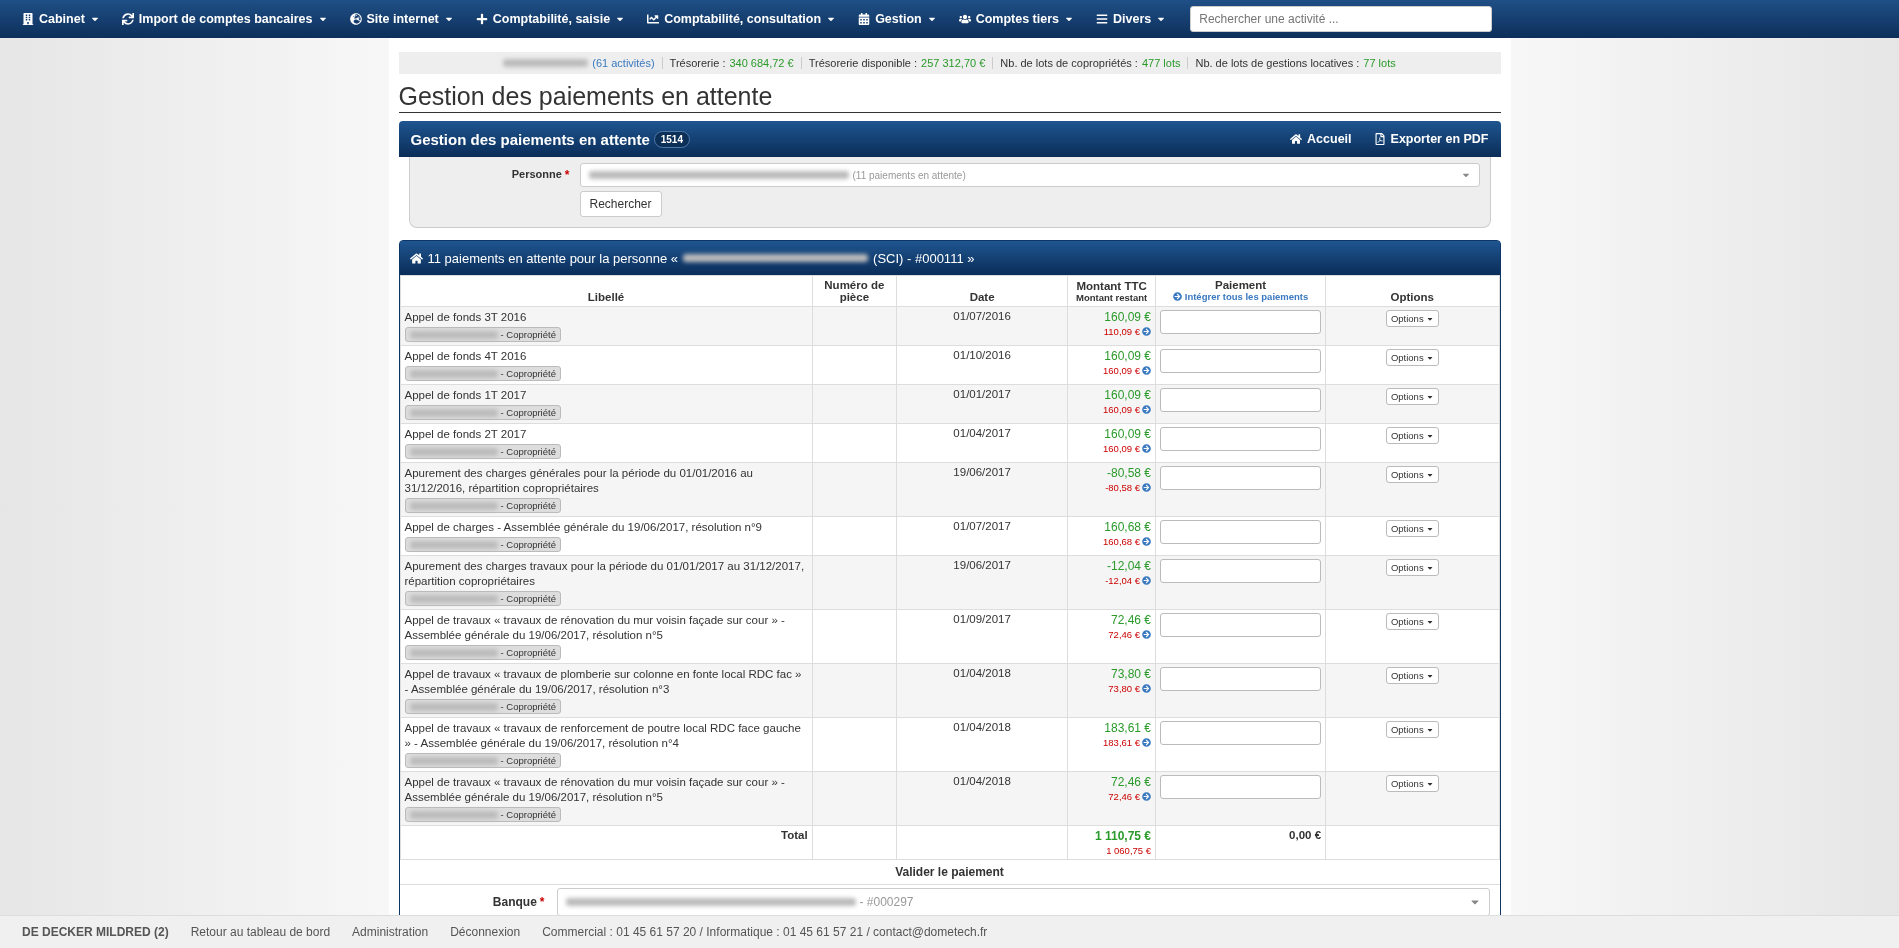  I want to click on users-icon, so click(964, 19).